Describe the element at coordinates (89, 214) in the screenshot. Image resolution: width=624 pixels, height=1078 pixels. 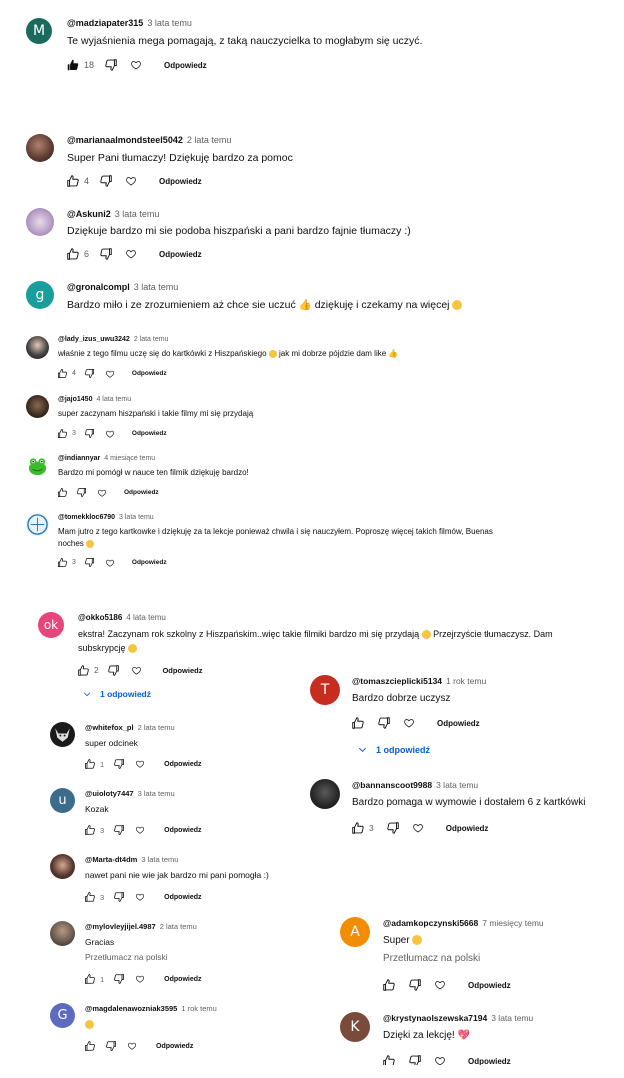
I see `comment-author: @Askuni2` at that location.